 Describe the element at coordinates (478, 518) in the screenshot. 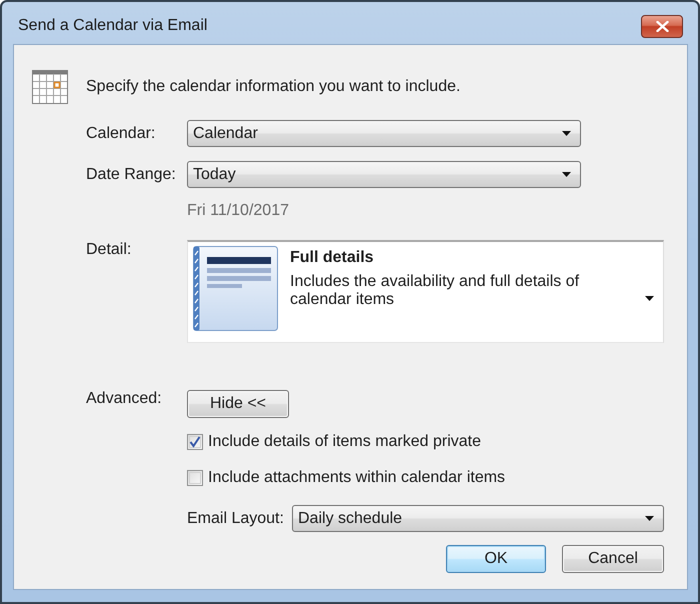

I see `email-layout-dropdown: Daily schedule` at that location.